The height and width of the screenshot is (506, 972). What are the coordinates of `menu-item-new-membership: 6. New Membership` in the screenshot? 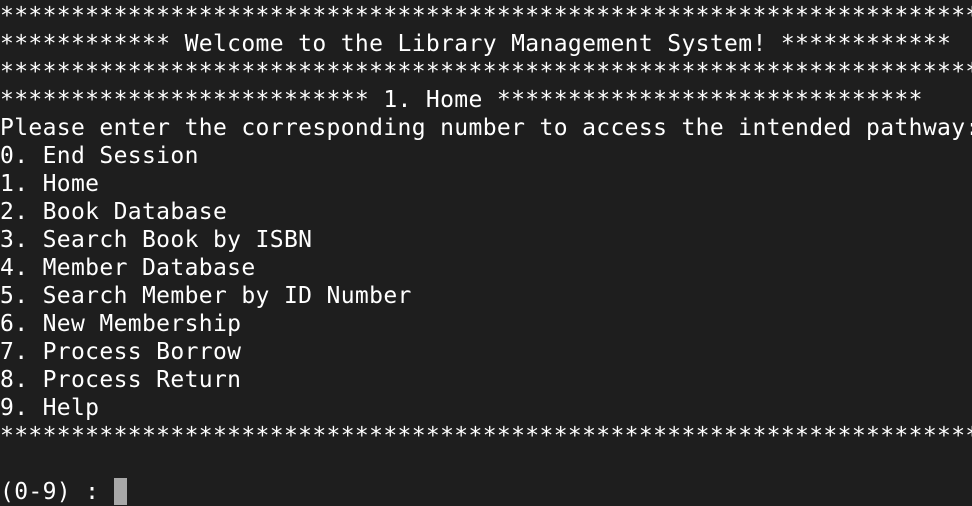 It's located at (121, 324).